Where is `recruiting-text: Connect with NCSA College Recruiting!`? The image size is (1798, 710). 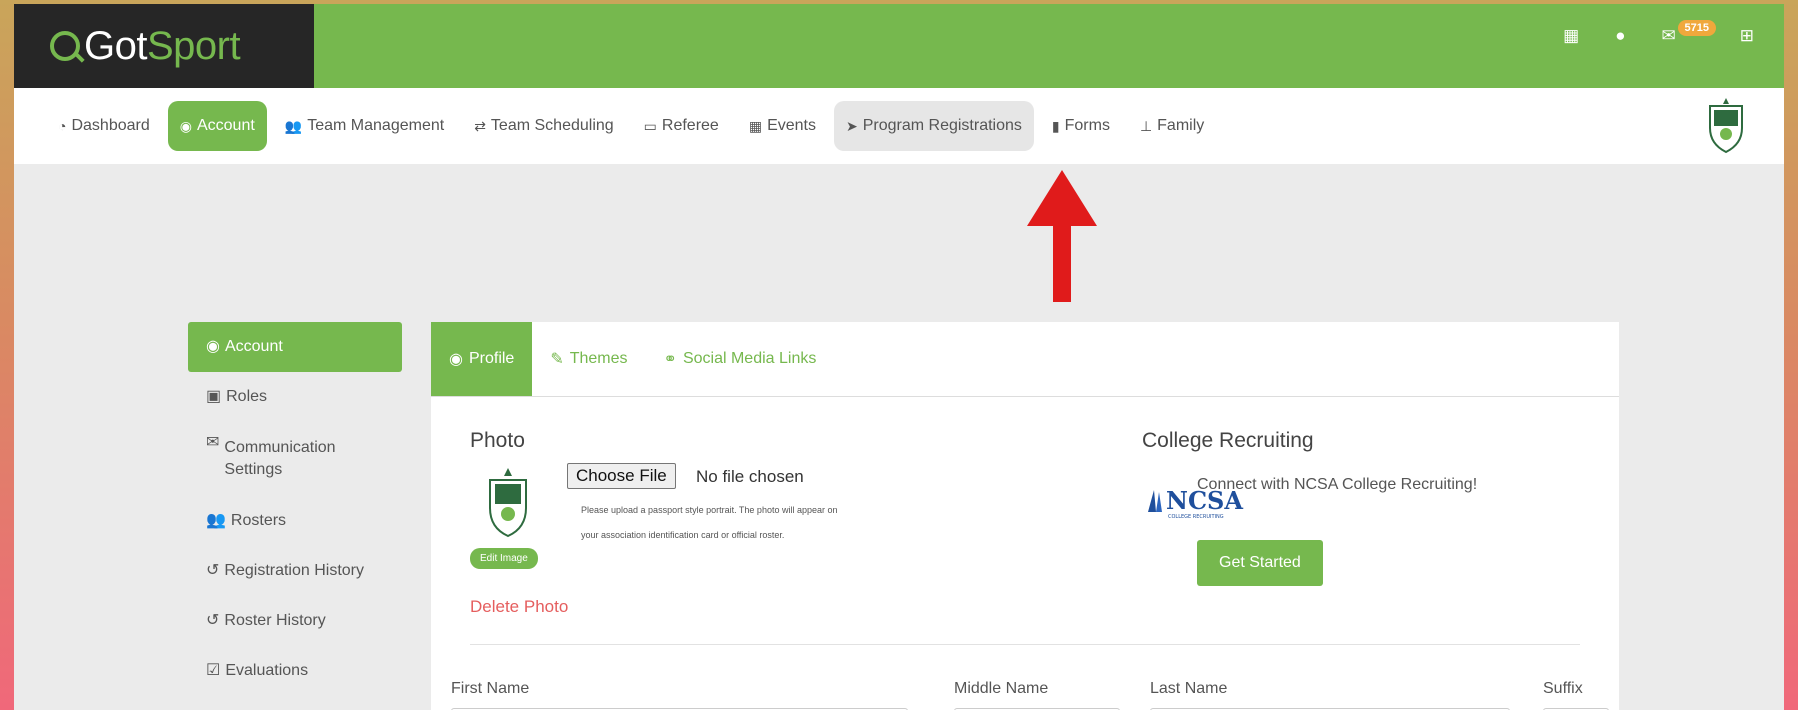
recruiting-text: Connect with NCSA College Recruiting! is located at coordinates (1337, 484).